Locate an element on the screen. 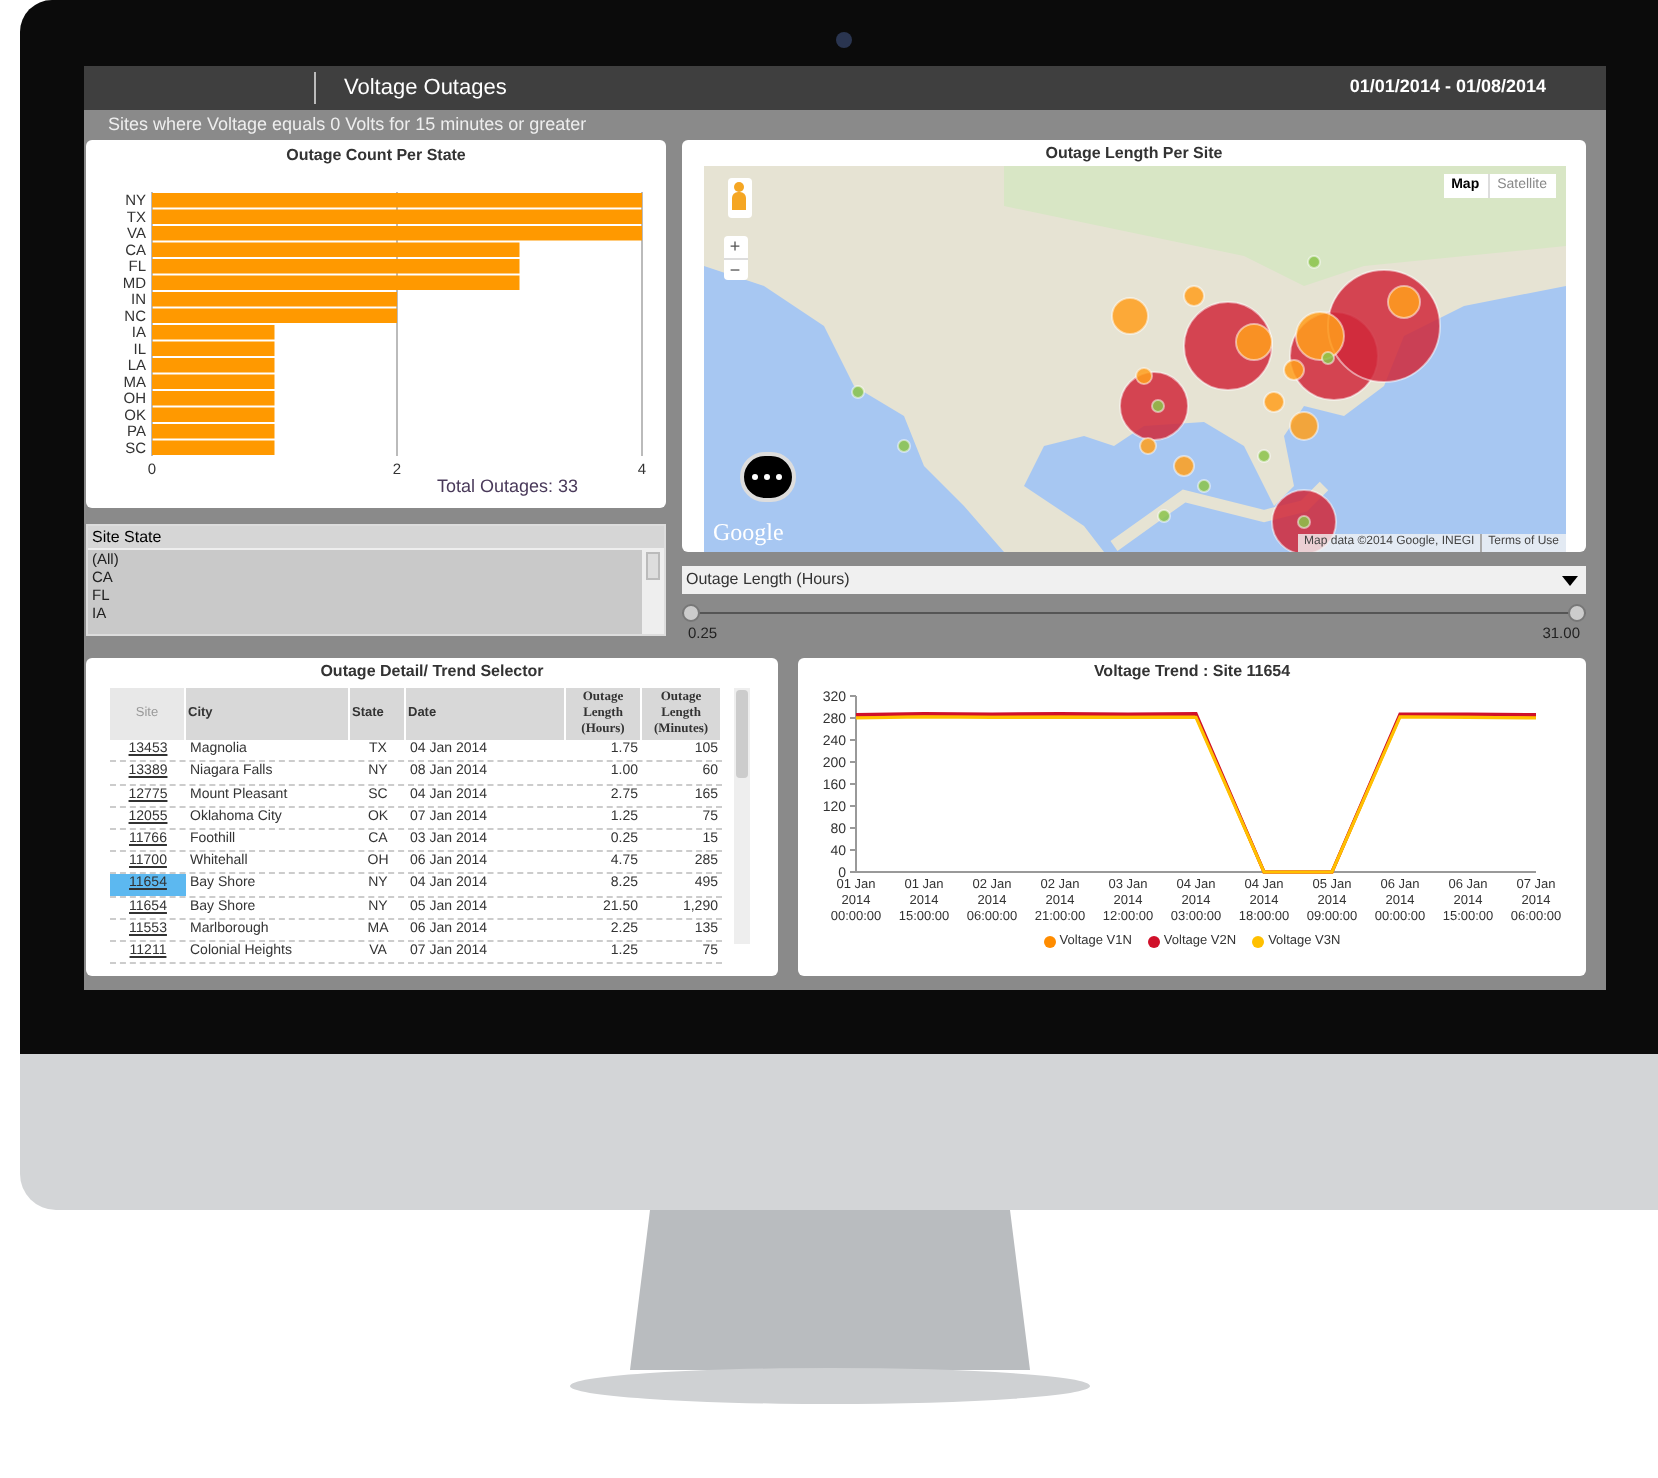  dropdown: Outage Length (Hours) is located at coordinates (1134, 580).